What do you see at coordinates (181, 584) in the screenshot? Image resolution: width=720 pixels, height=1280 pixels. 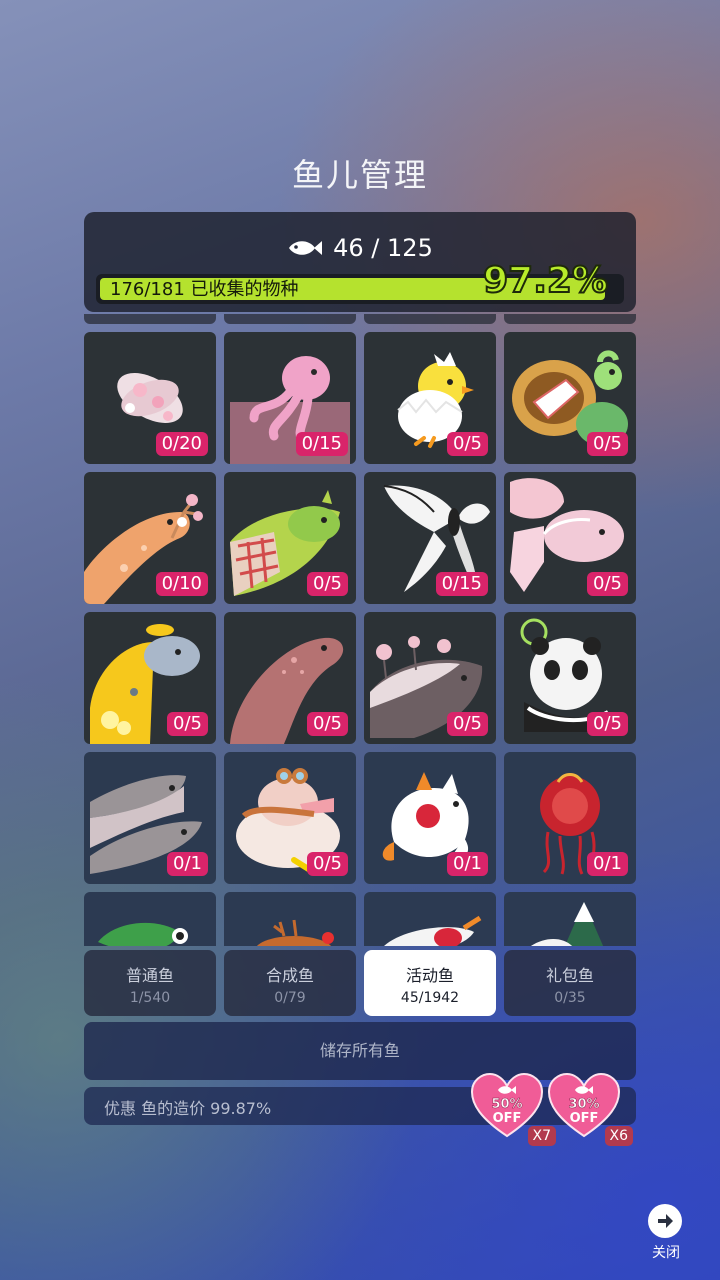 I see `fish-count-badge: 0/10` at bounding box center [181, 584].